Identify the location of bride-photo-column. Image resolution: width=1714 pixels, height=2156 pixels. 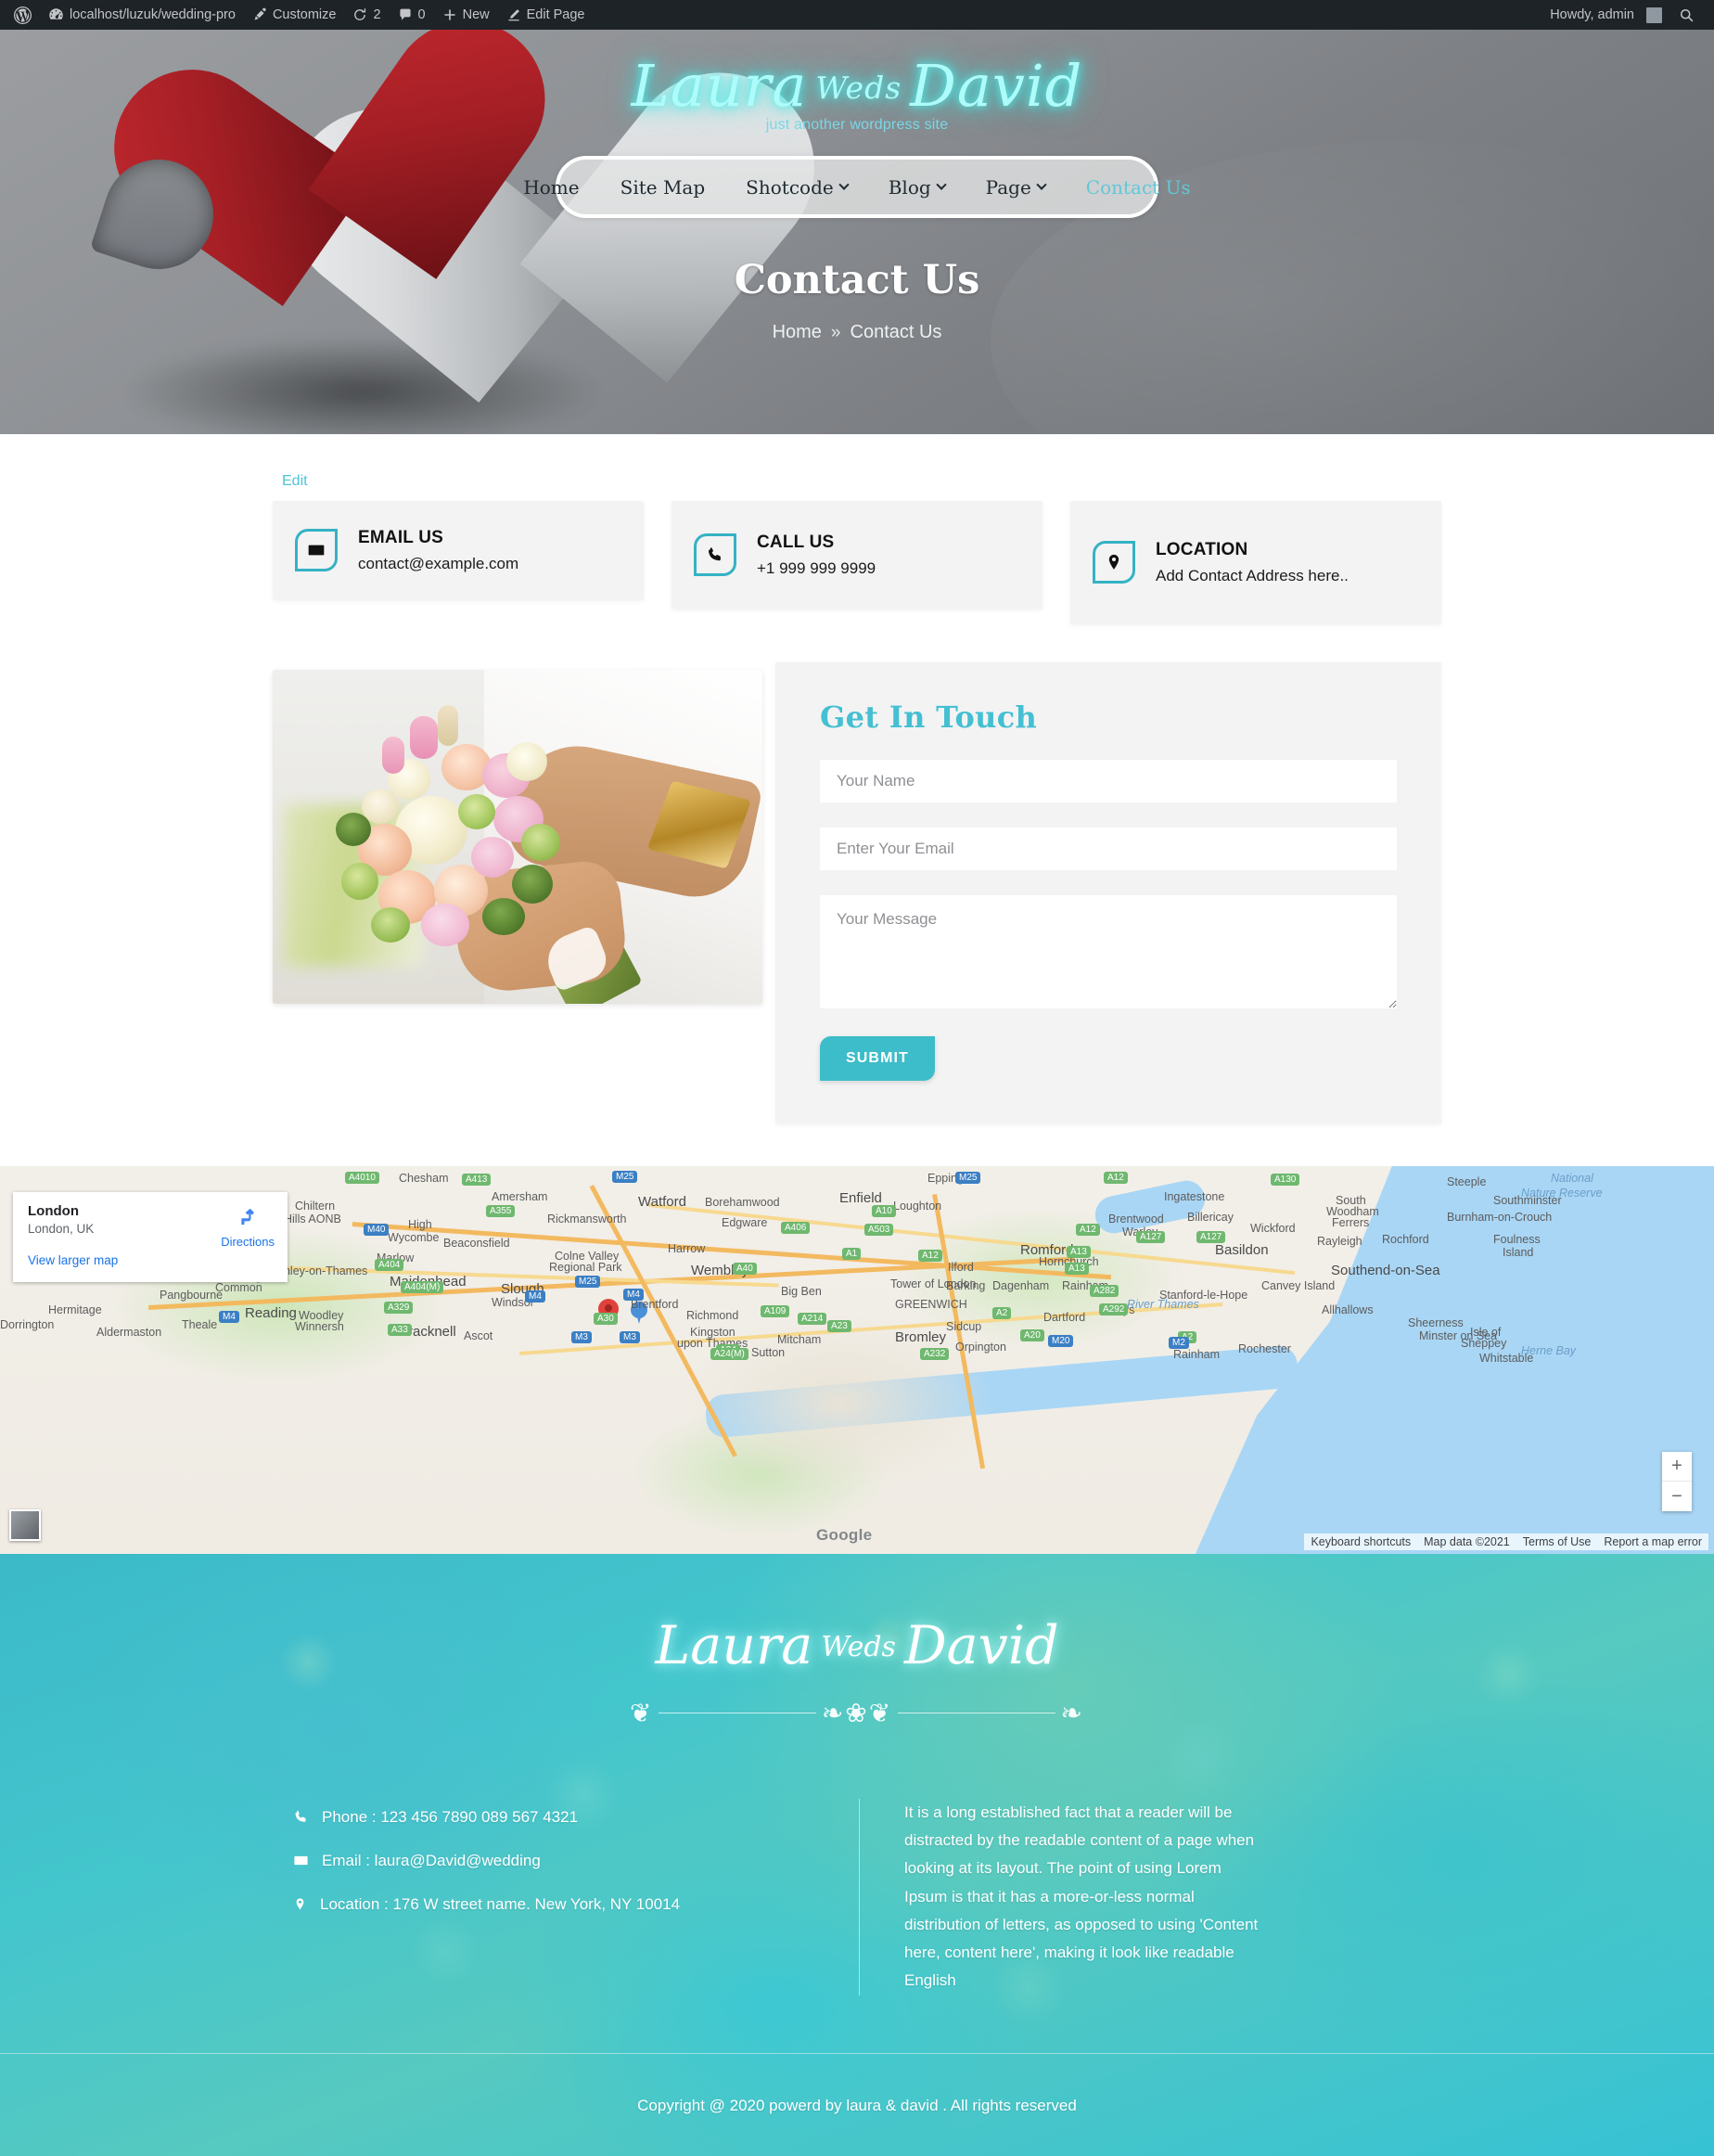
(517, 833).